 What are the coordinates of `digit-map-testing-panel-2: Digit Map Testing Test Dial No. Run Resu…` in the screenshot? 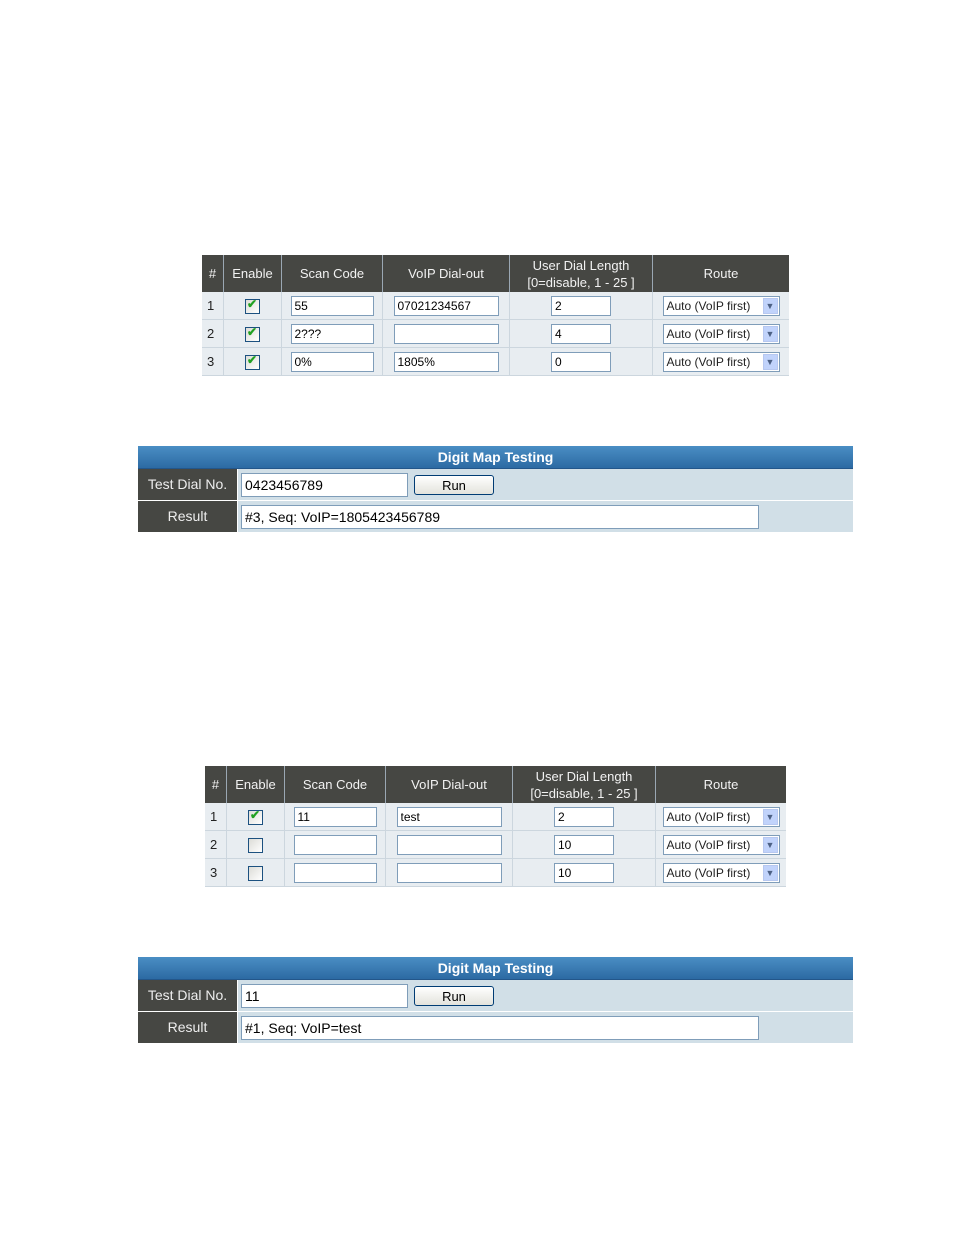 It's located at (495, 1000).